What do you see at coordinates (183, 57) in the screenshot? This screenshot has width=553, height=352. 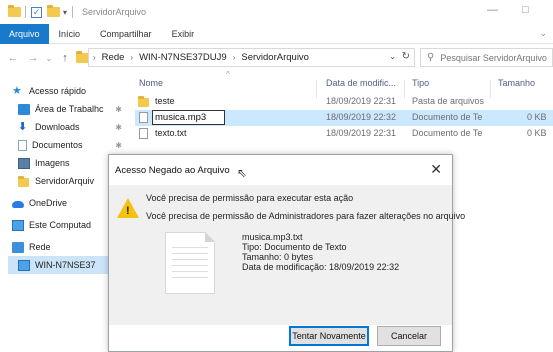 I see `breadcrumb-server: WIN-N7NSE37DUJ9` at bounding box center [183, 57].